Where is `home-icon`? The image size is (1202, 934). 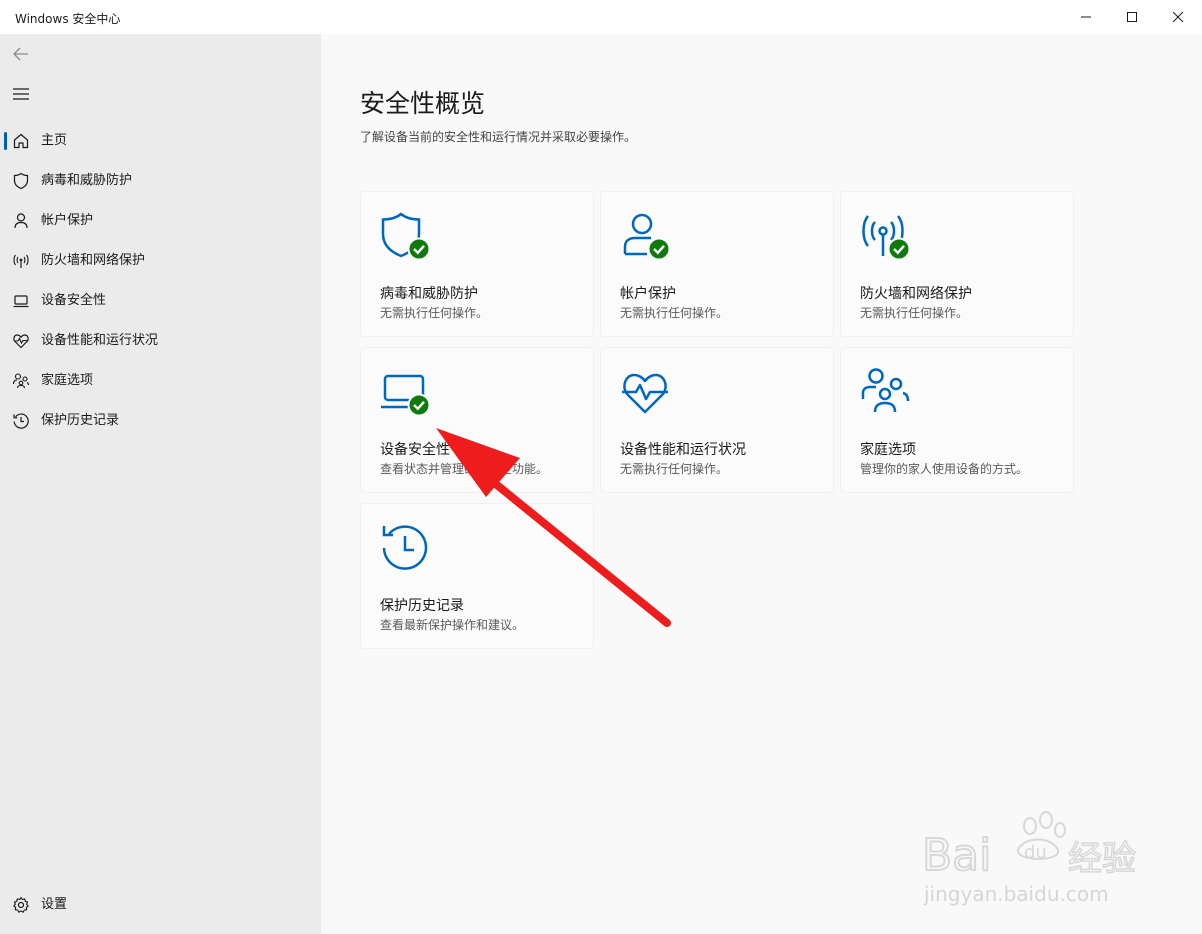
home-icon is located at coordinates (21, 141).